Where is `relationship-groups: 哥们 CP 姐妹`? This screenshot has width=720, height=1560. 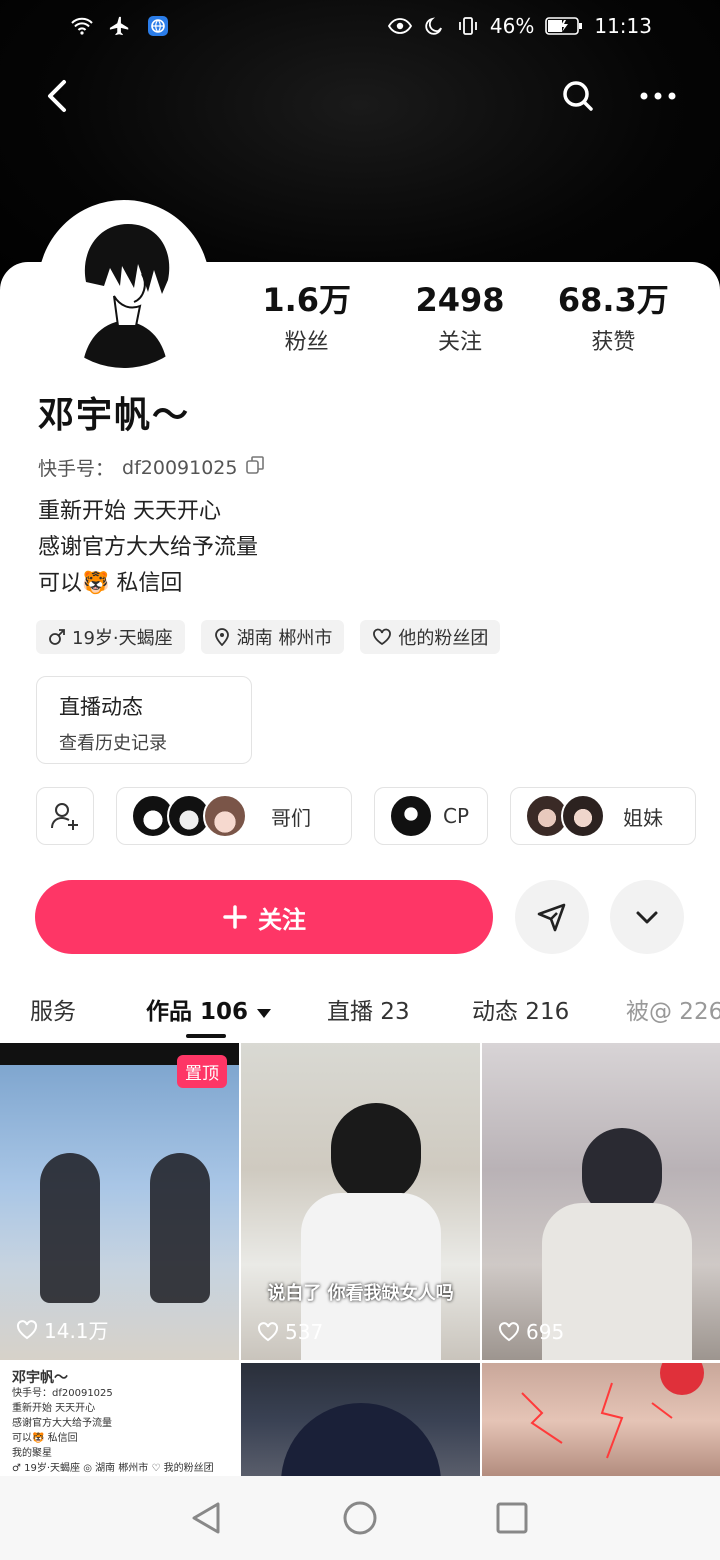 relationship-groups: 哥们 CP 姐妹 is located at coordinates (366, 816).